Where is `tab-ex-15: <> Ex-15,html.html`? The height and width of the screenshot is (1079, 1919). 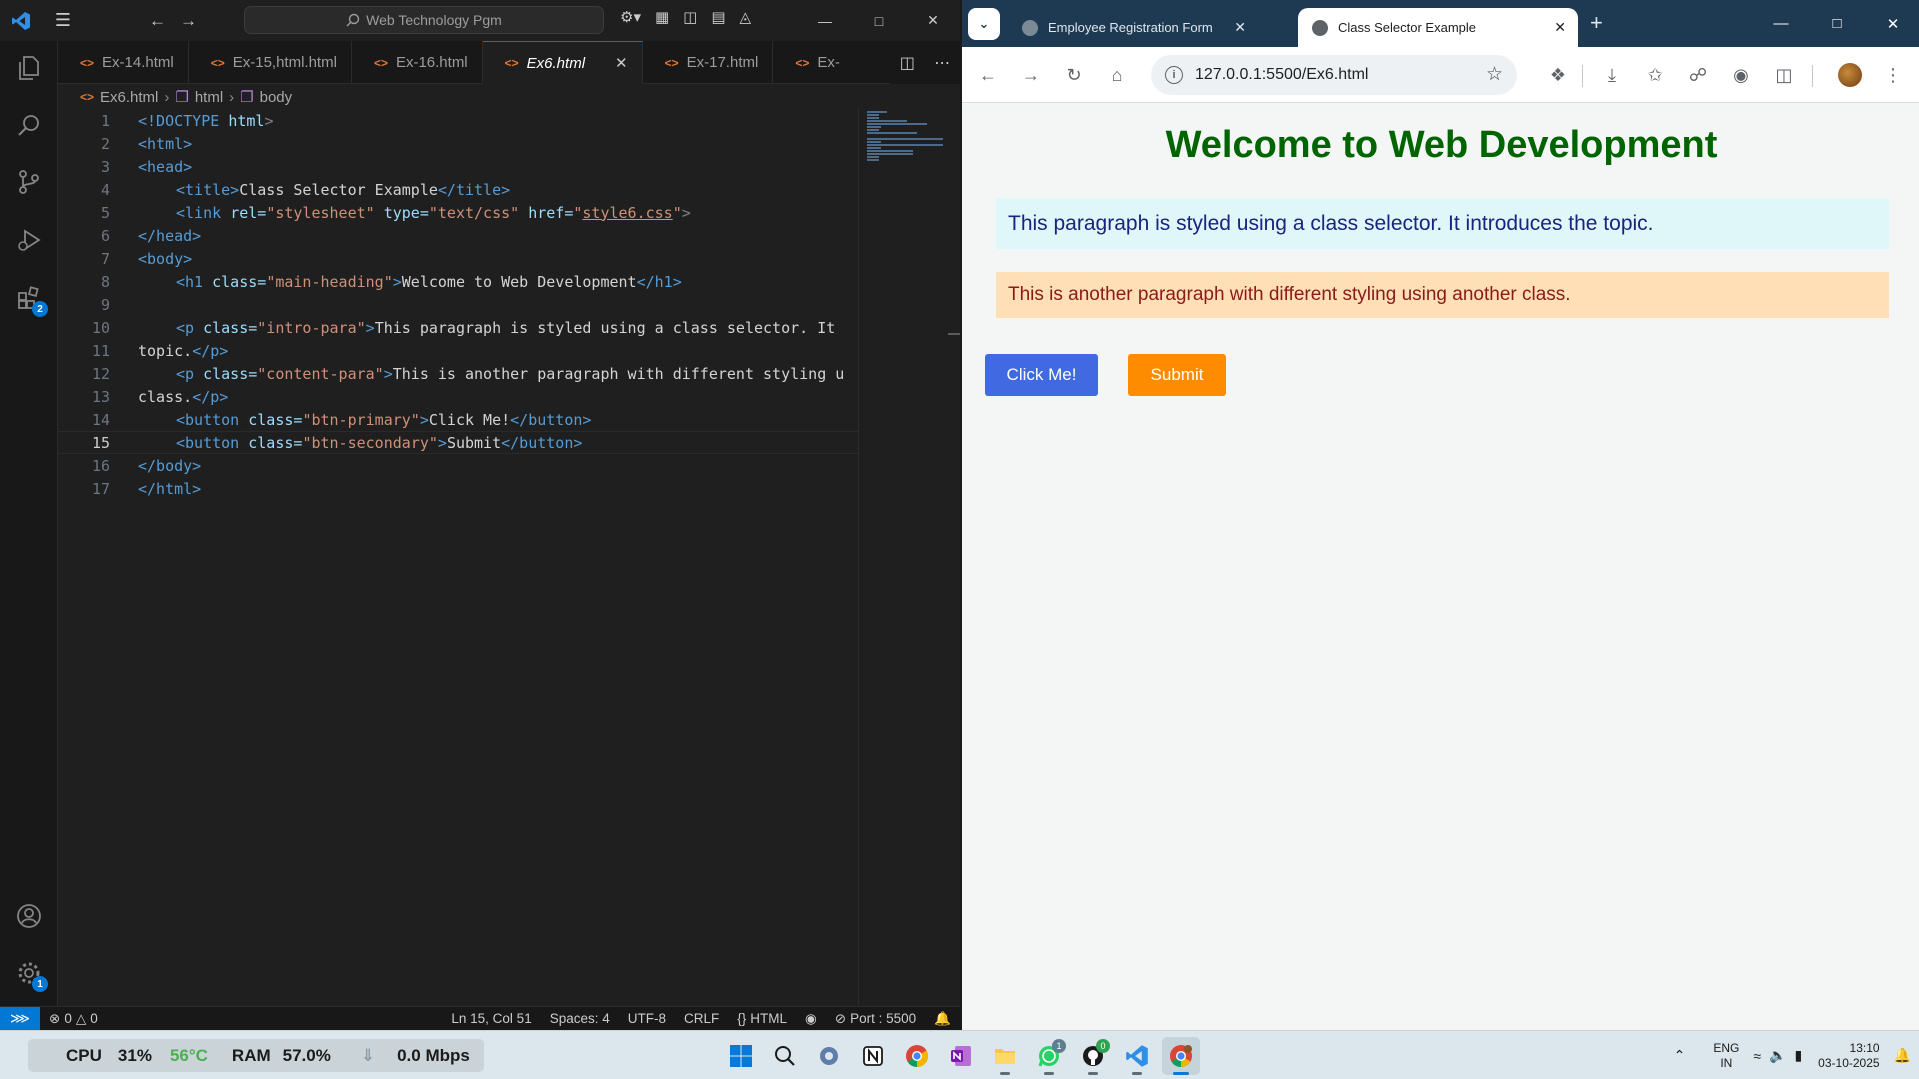 tab-ex-15: <> Ex-15,html.html is located at coordinates (270, 62).